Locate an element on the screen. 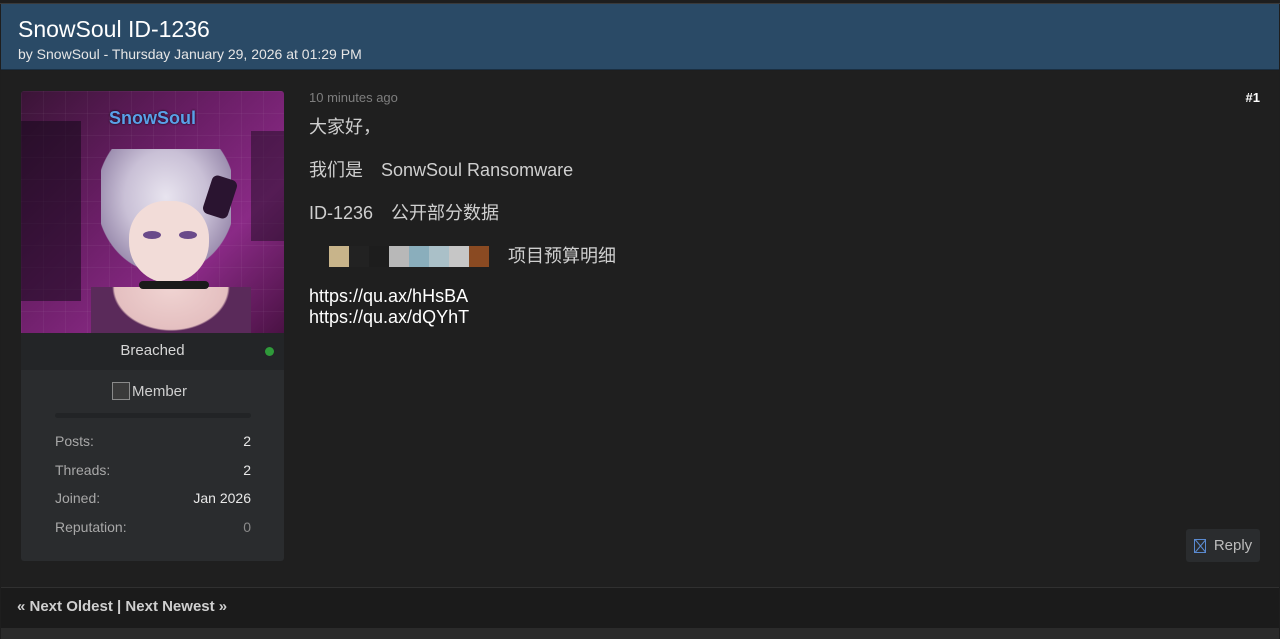 This screenshot has width=1280, height=639. blurred-image is located at coordinates (399, 256).